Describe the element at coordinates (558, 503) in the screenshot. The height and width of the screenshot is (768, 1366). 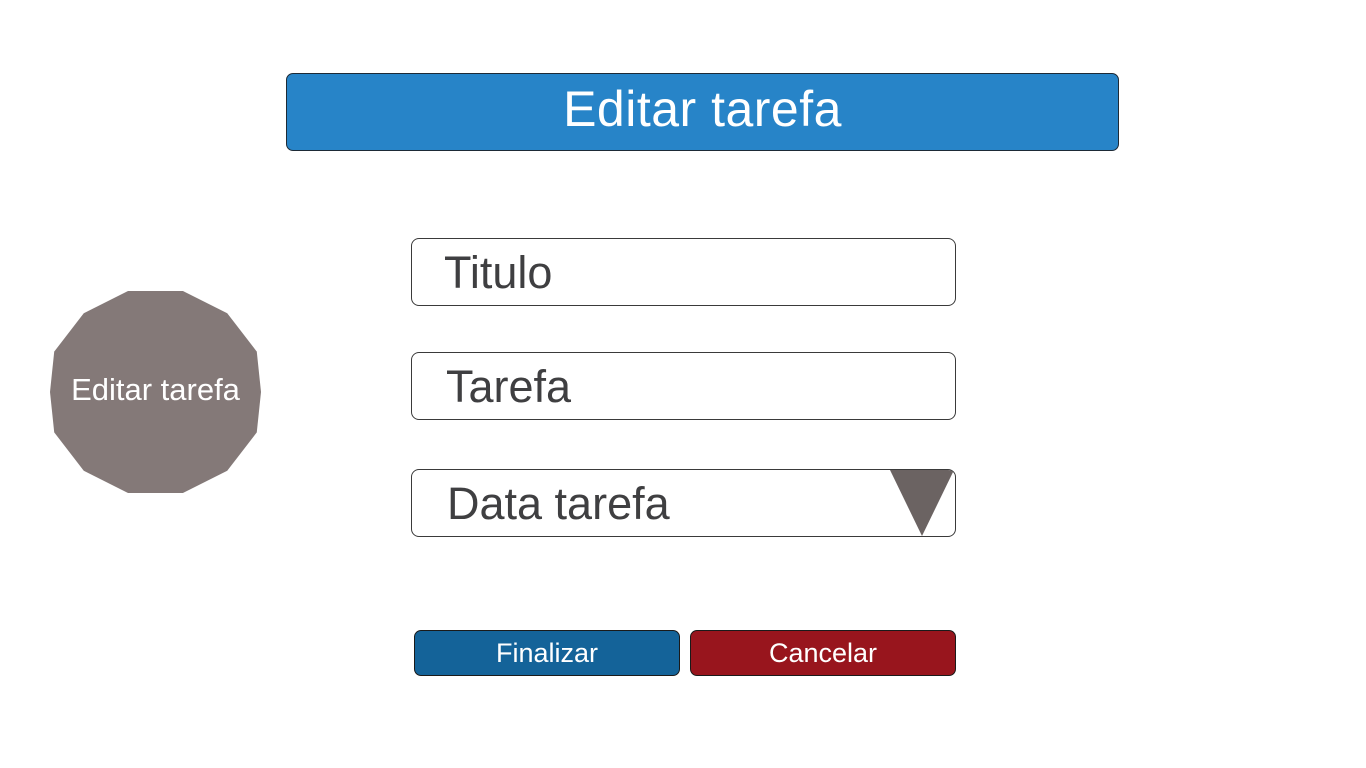
I see `task-date-label: Data tarefa` at that location.